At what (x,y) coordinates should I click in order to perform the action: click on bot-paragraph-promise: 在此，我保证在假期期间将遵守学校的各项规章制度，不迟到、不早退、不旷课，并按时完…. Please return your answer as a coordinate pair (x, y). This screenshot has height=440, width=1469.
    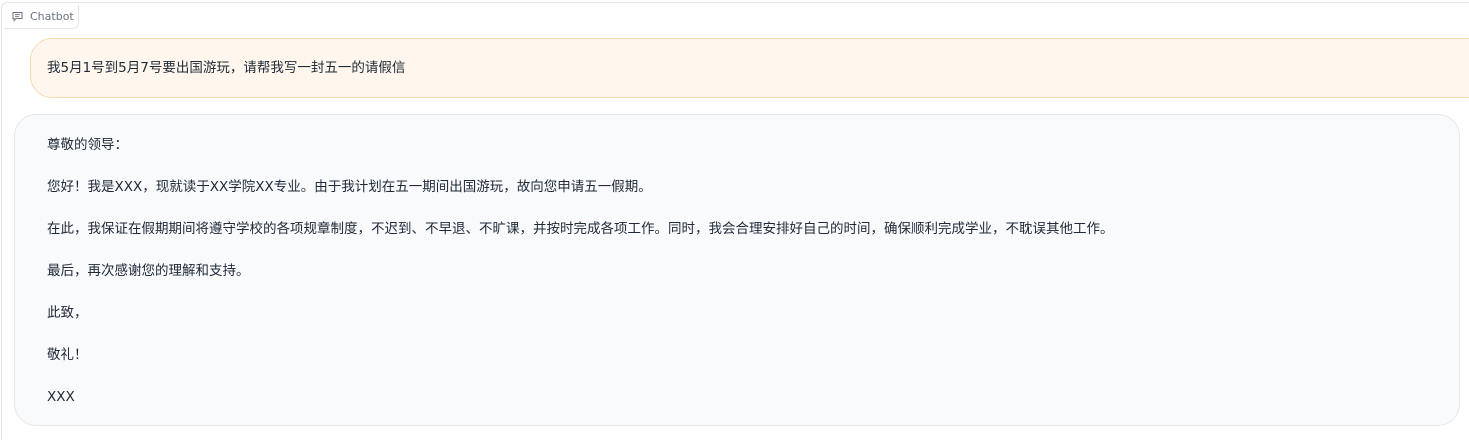
    Looking at the image, I should click on (580, 229).